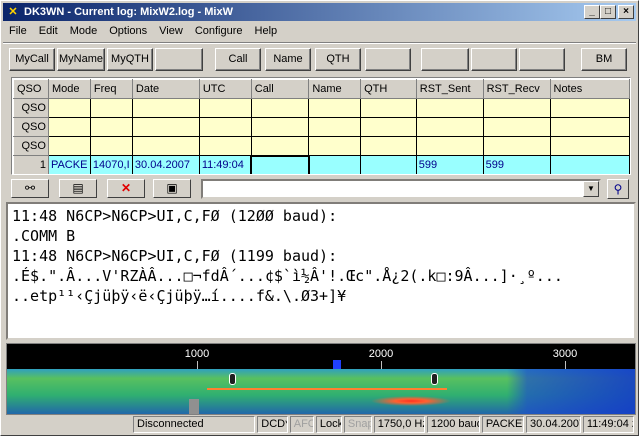 The height and width of the screenshot is (436, 639). I want to click on frequency-scale: 1000 2000 3000, so click(321, 356).